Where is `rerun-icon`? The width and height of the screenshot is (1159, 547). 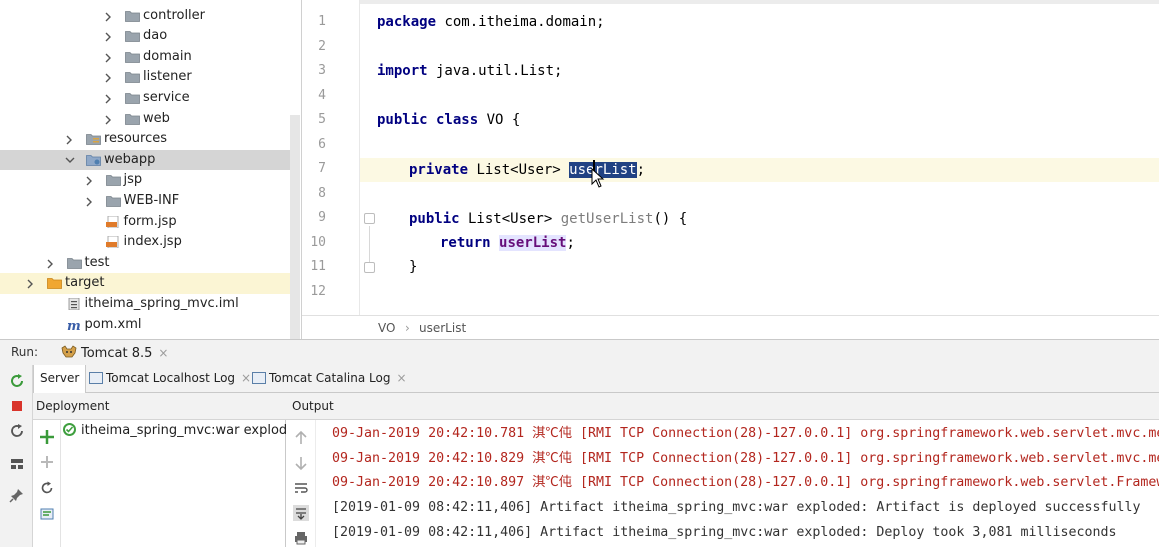 rerun-icon is located at coordinates (17, 381).